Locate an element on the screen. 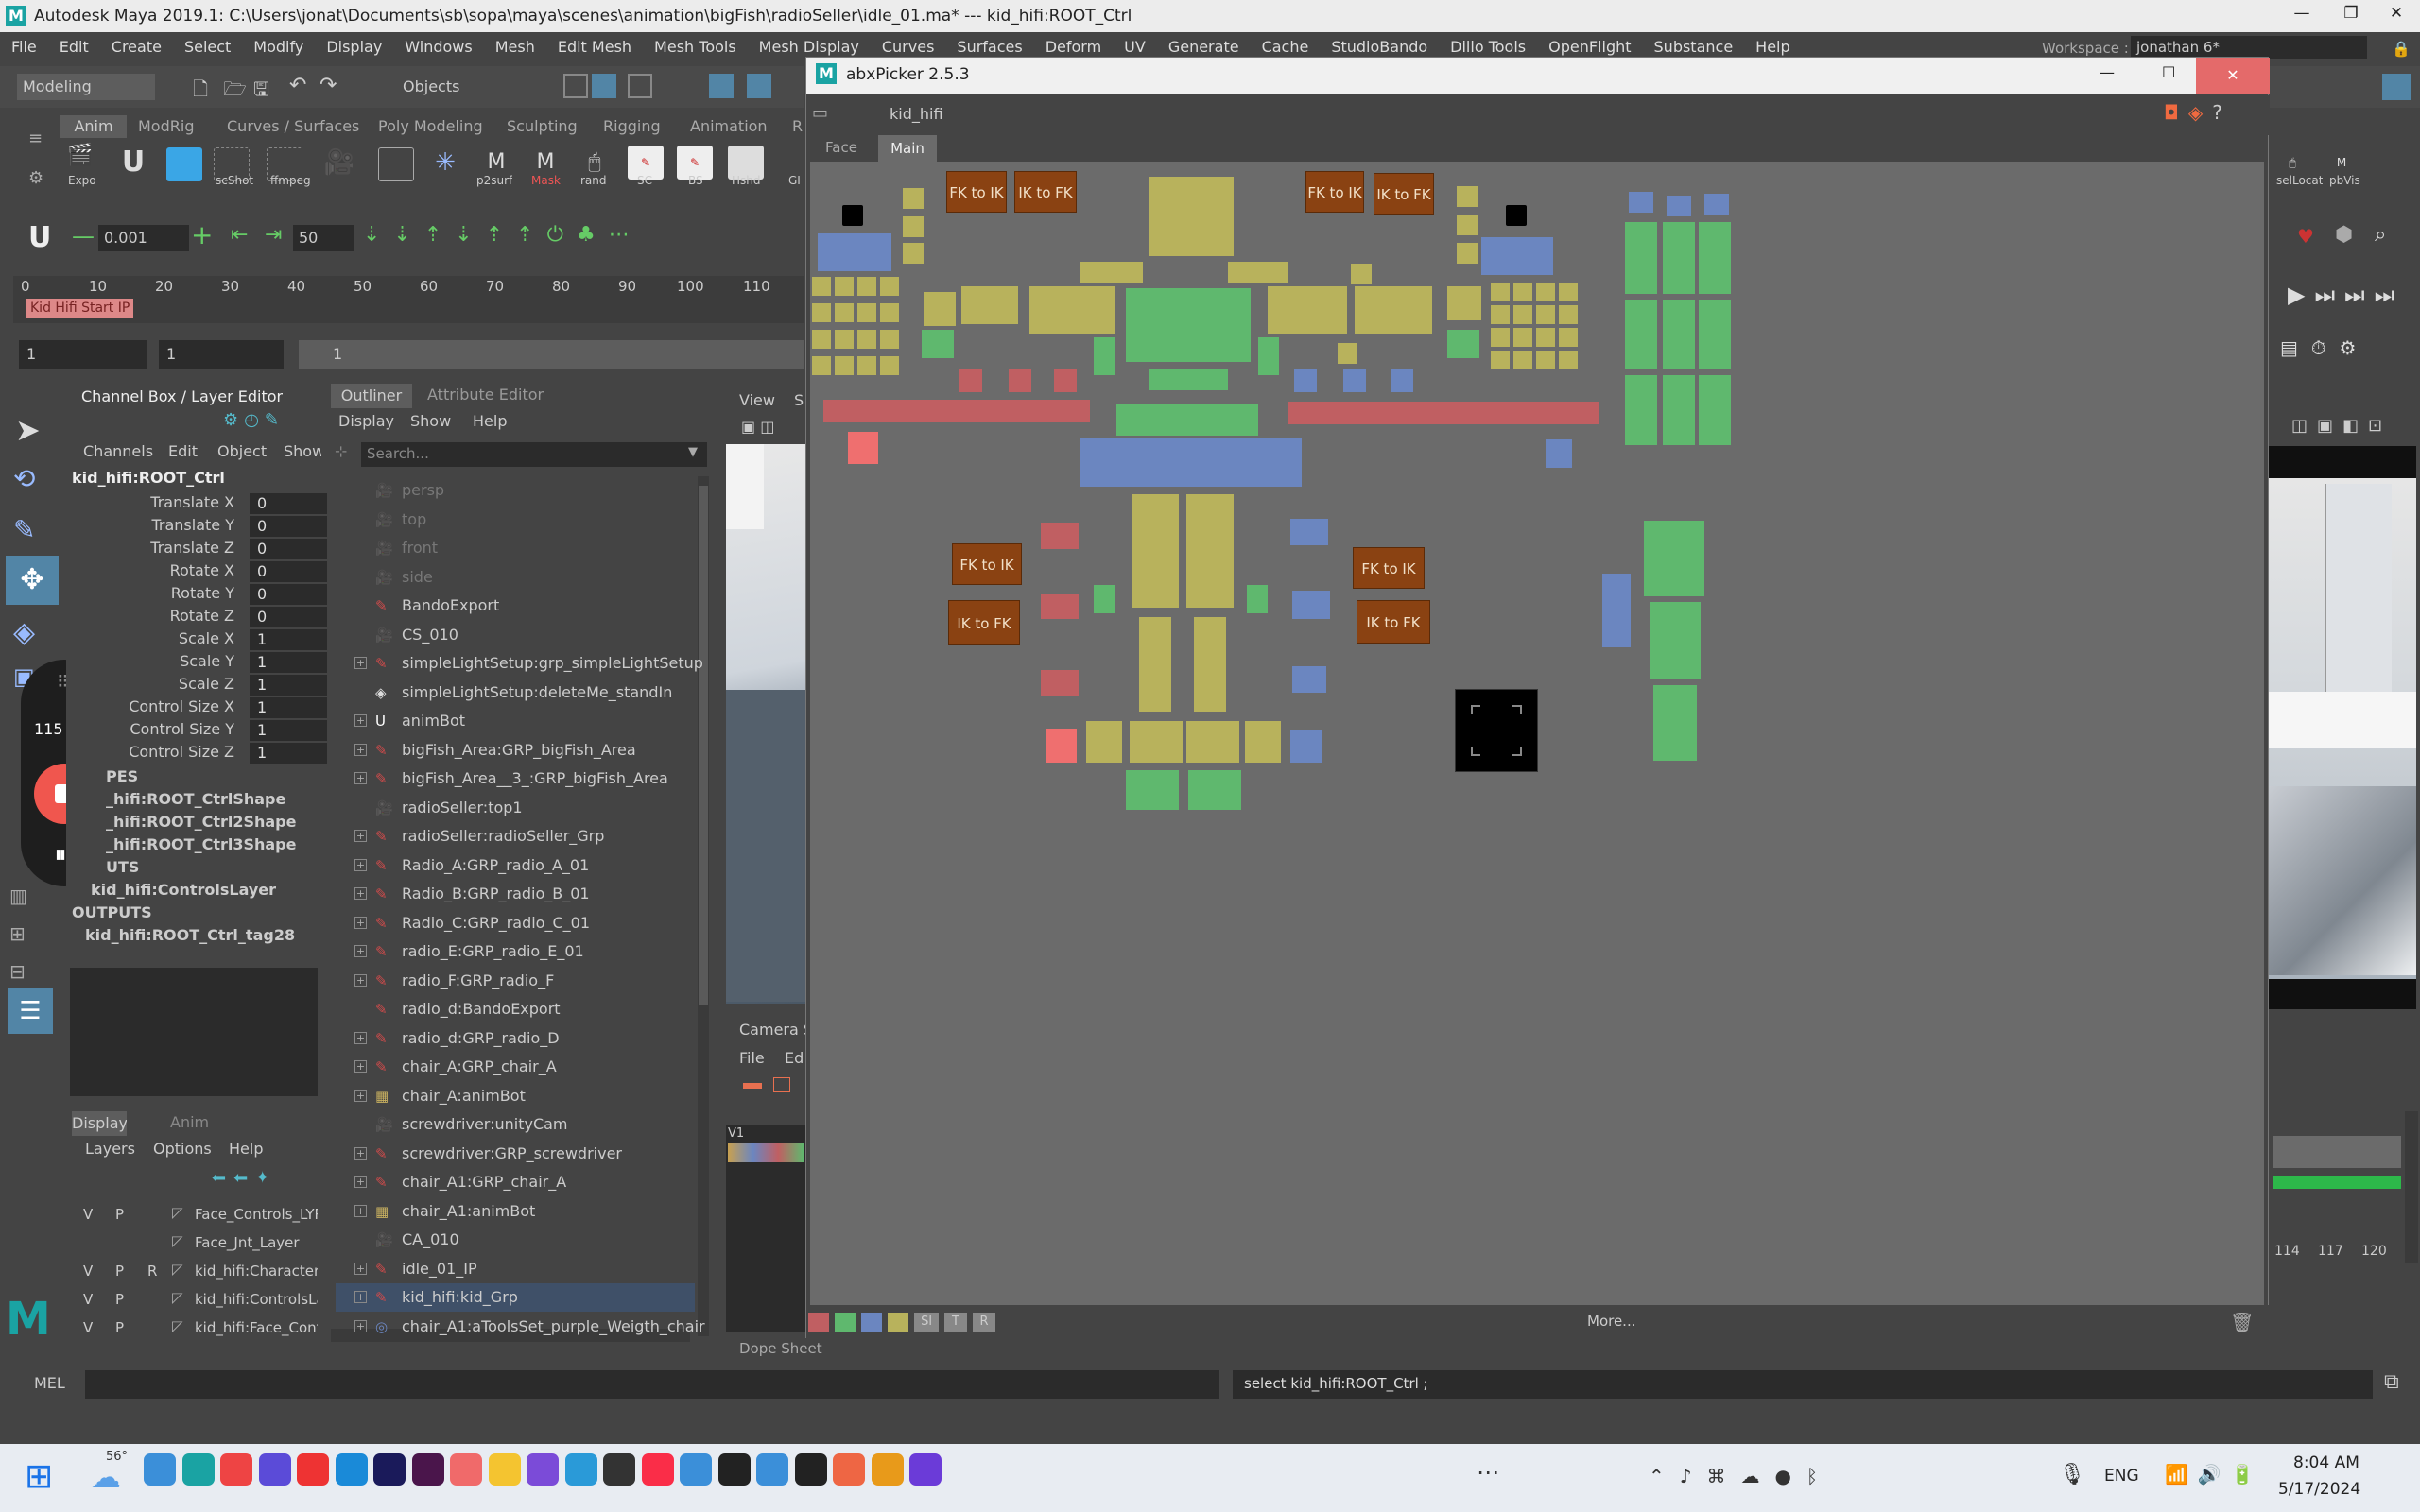 This screenshot has height=1512, width=2420. anim-prefs-icons: ▤⏱⚙ is located at coordinates (2324, 347).